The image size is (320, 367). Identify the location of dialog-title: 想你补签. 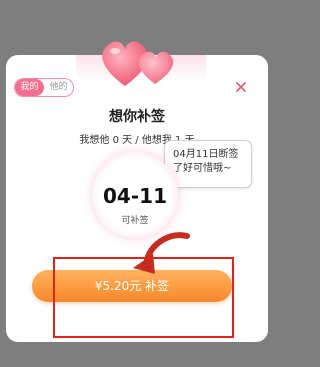
(137, 117).